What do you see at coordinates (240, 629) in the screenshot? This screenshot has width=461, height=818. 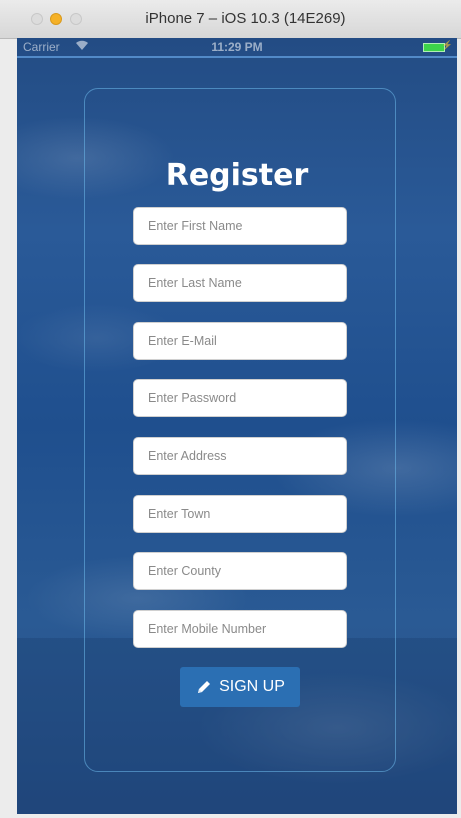 I see `mobile-number-field` at bounding box center [240, 629].